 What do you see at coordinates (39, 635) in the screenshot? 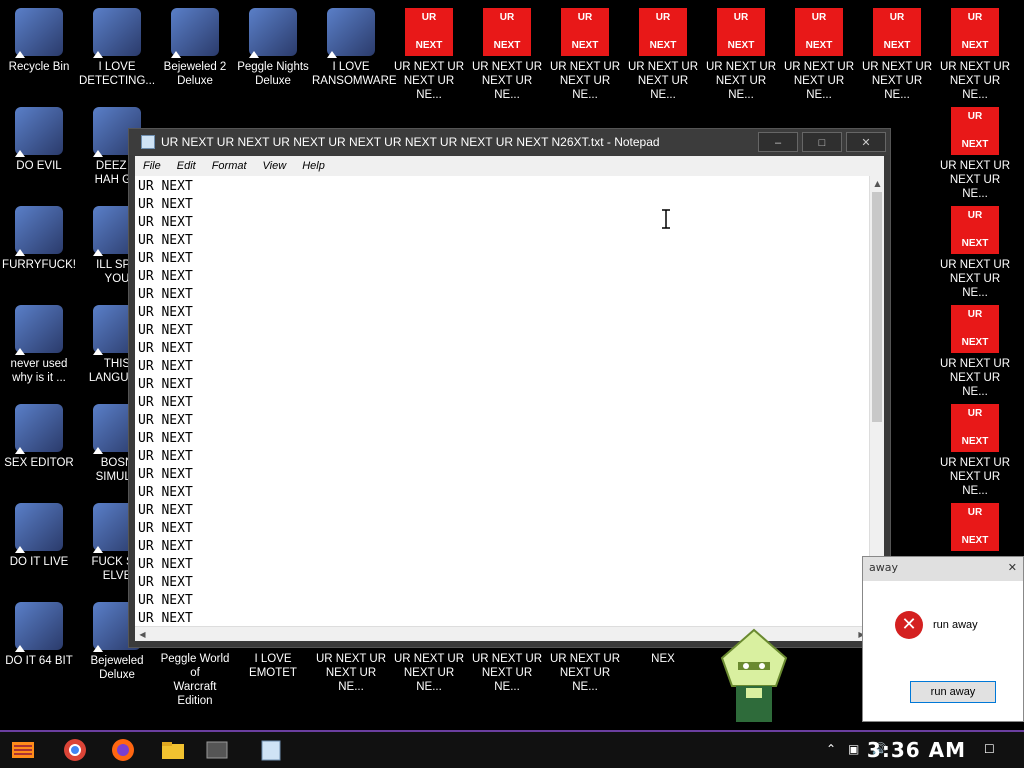
I see `desktop-icon-col1: DO IT 64 BIT` at bounding box center [39, 635].